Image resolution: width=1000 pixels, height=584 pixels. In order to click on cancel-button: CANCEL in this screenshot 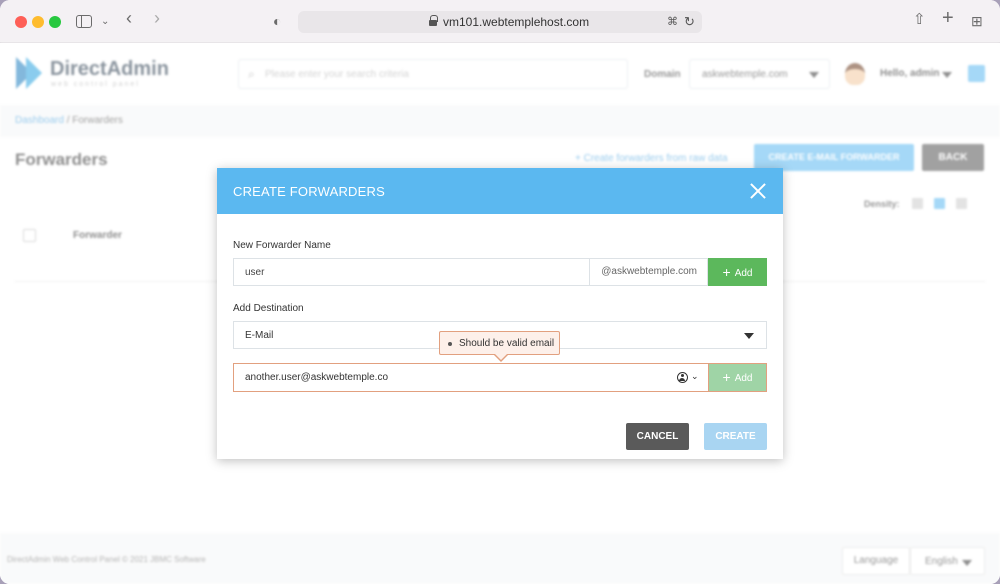, I will do `click(657, 436)`.